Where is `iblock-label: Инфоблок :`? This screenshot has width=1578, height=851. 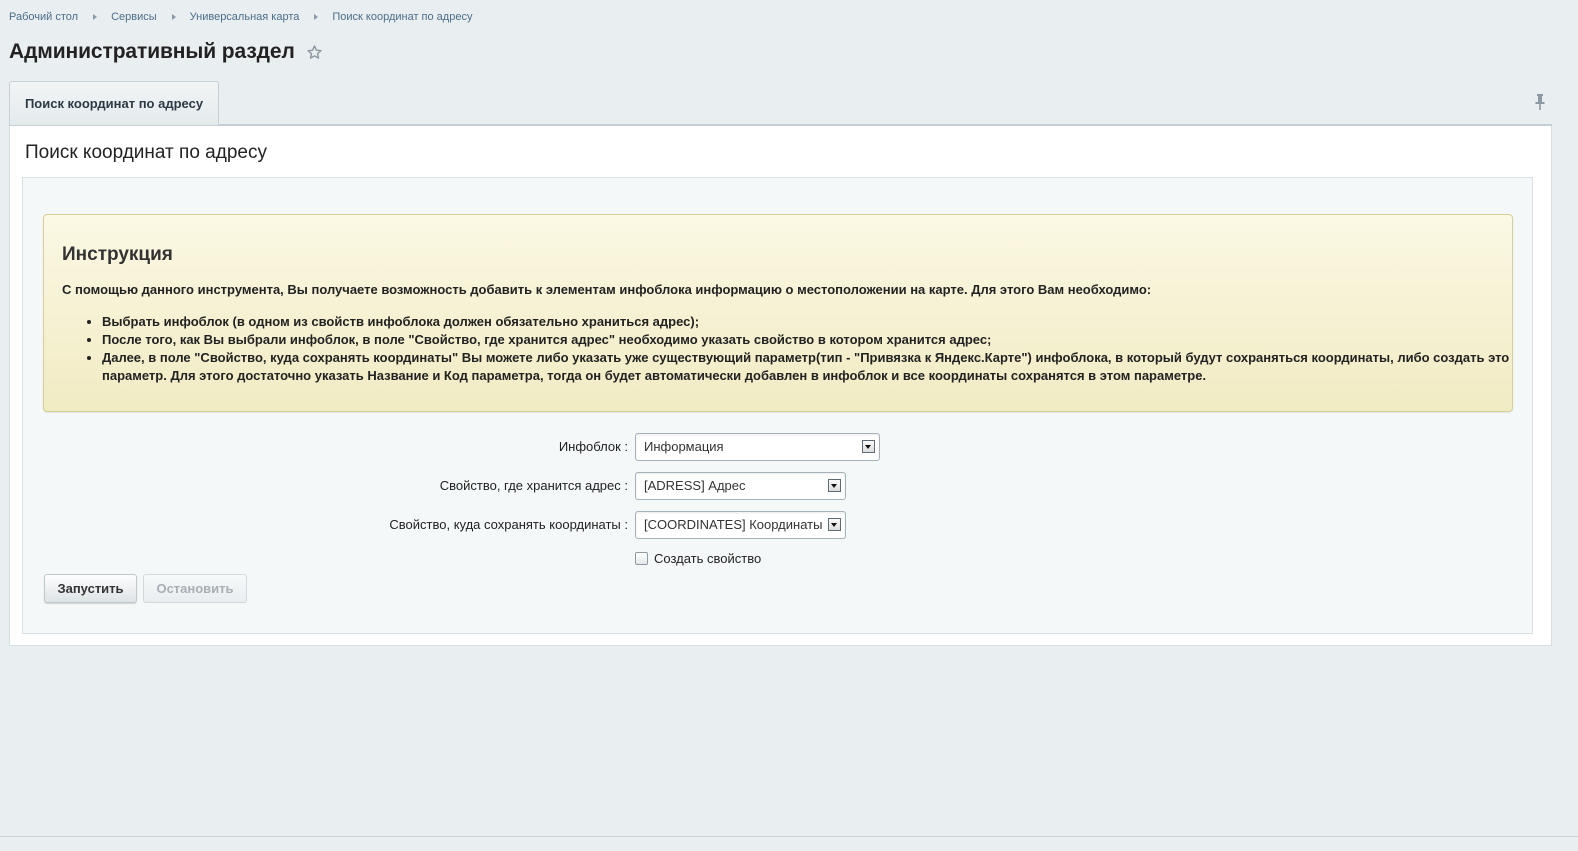 iblock-label: Инфоблок : is located at coordinates (593, 446).